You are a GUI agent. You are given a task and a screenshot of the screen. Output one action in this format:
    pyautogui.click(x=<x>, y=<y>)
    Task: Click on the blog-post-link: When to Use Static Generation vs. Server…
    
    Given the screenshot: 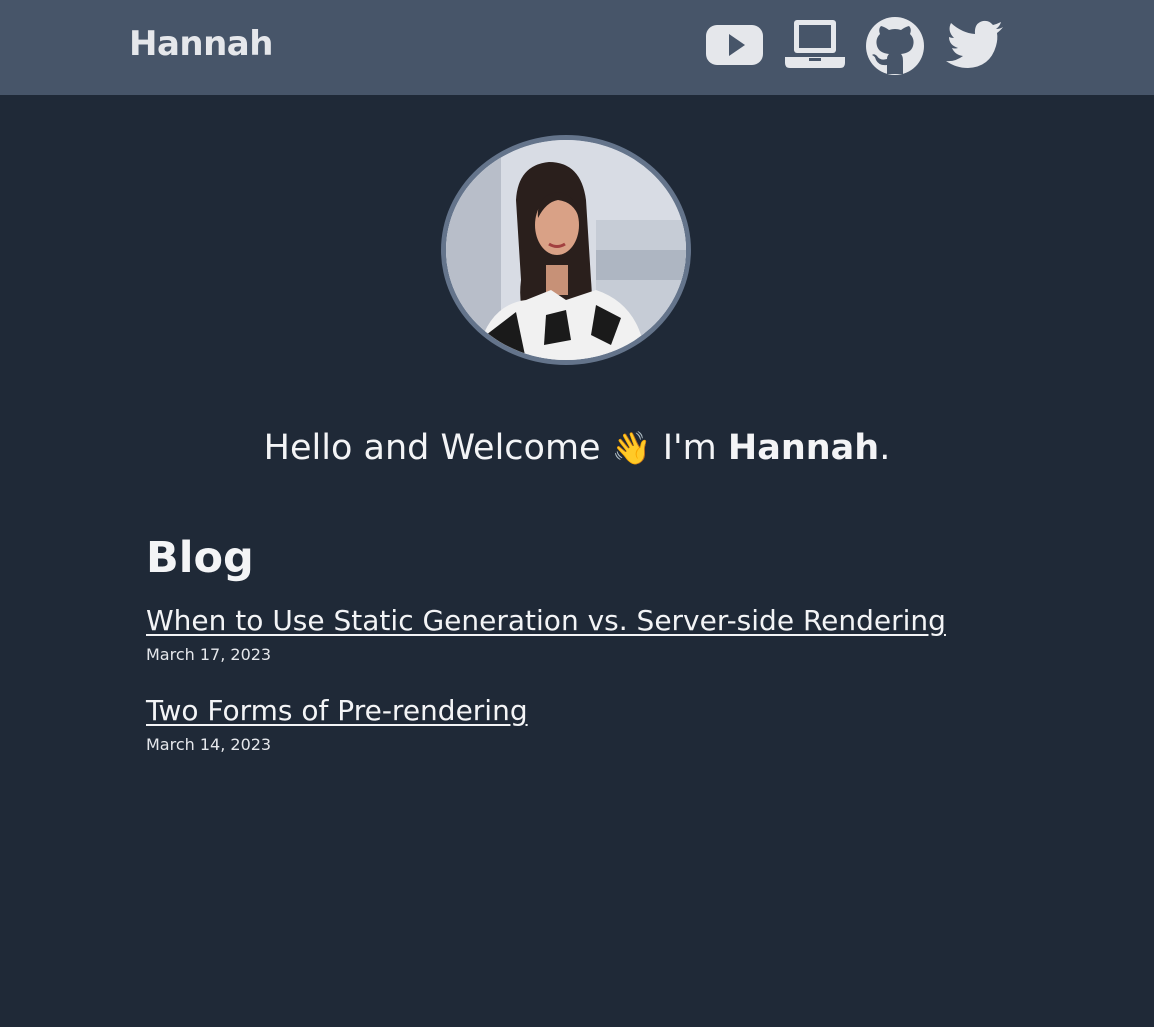 What is the action you would take?
    pyautogui.click(x=546, y=620)
    